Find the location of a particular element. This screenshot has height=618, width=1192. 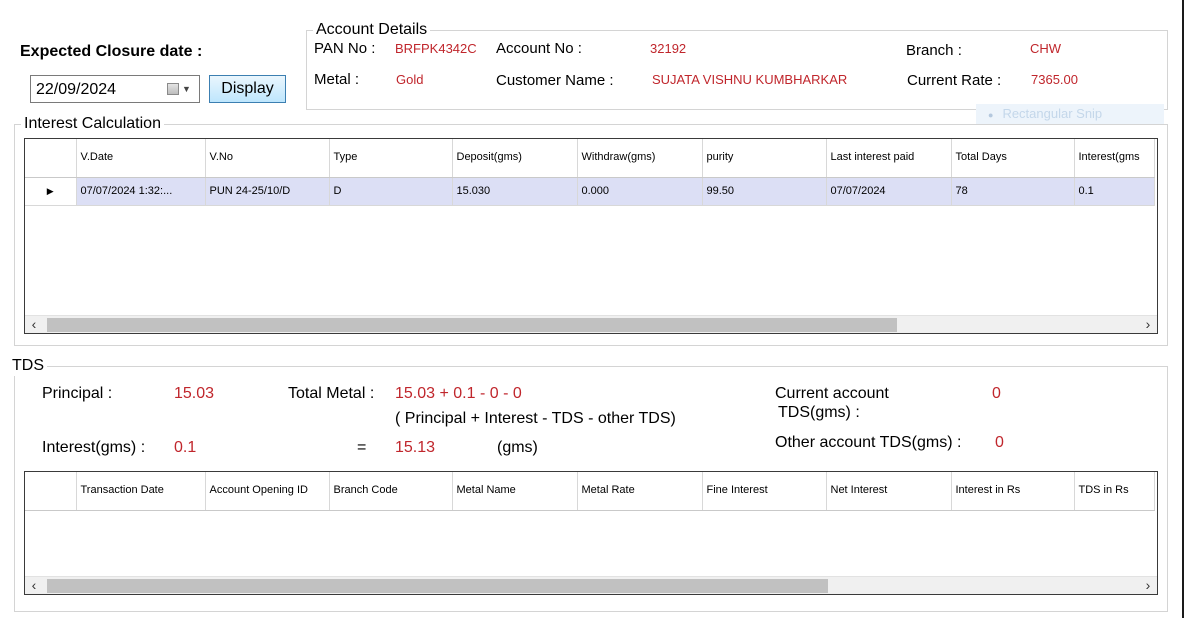

rectangular-snip-overlay: ● Rectangular Snip is located at coordinates (1070, 114).